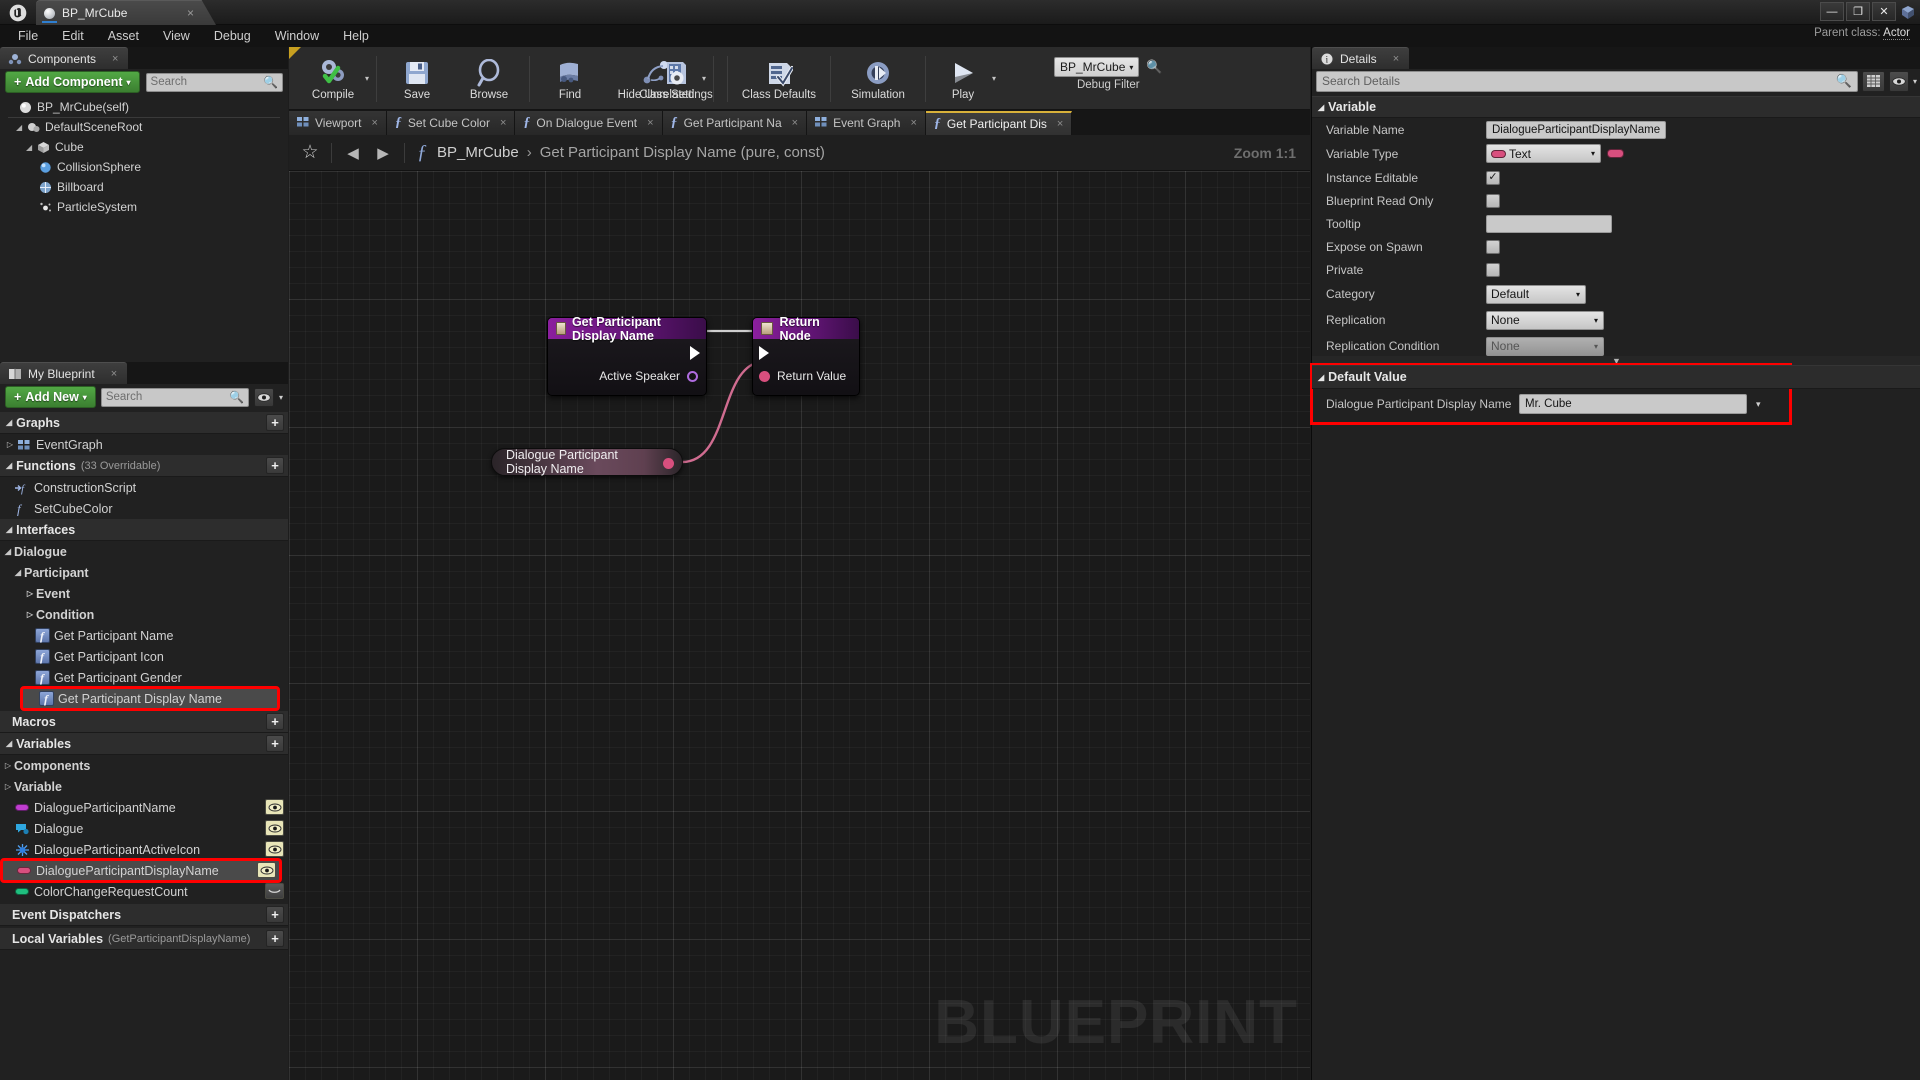 The height and width of the screenshot is (1080, 1920). Describe the element at coordinates (144, 786) in the screenshot. I see `variable-group-variable: ▷ Variable` at that location.